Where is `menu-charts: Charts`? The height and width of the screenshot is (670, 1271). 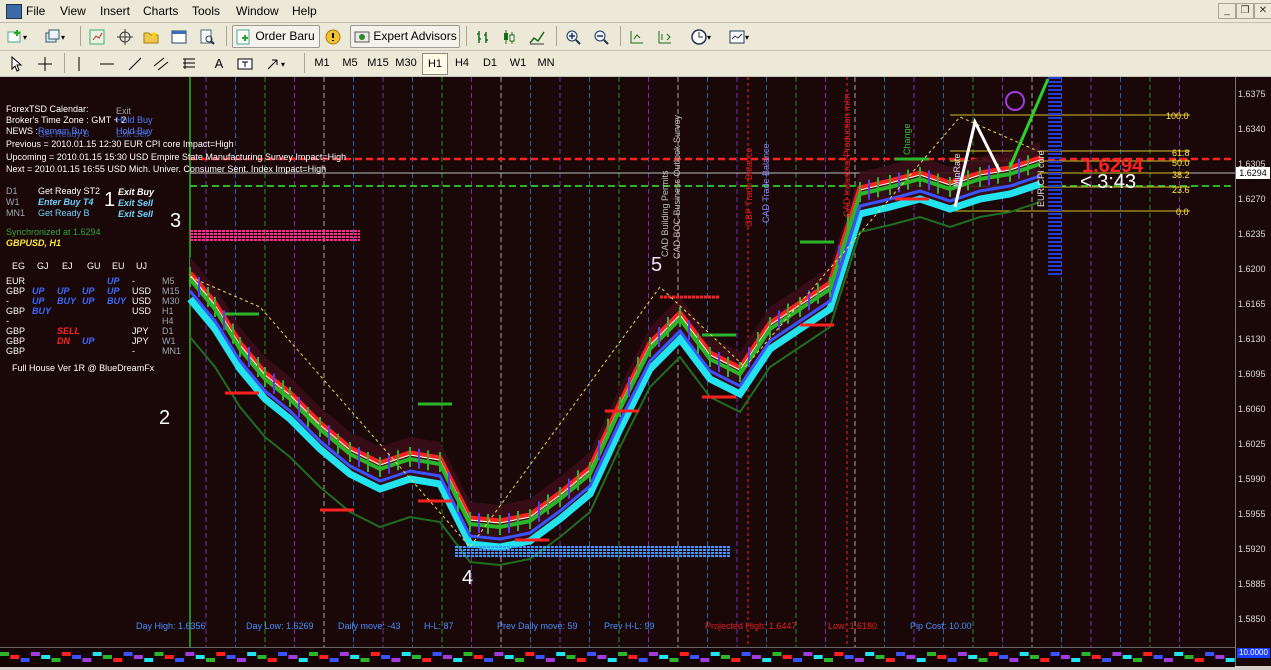
menu-charts: Charts is located at coordinates (160, 11).